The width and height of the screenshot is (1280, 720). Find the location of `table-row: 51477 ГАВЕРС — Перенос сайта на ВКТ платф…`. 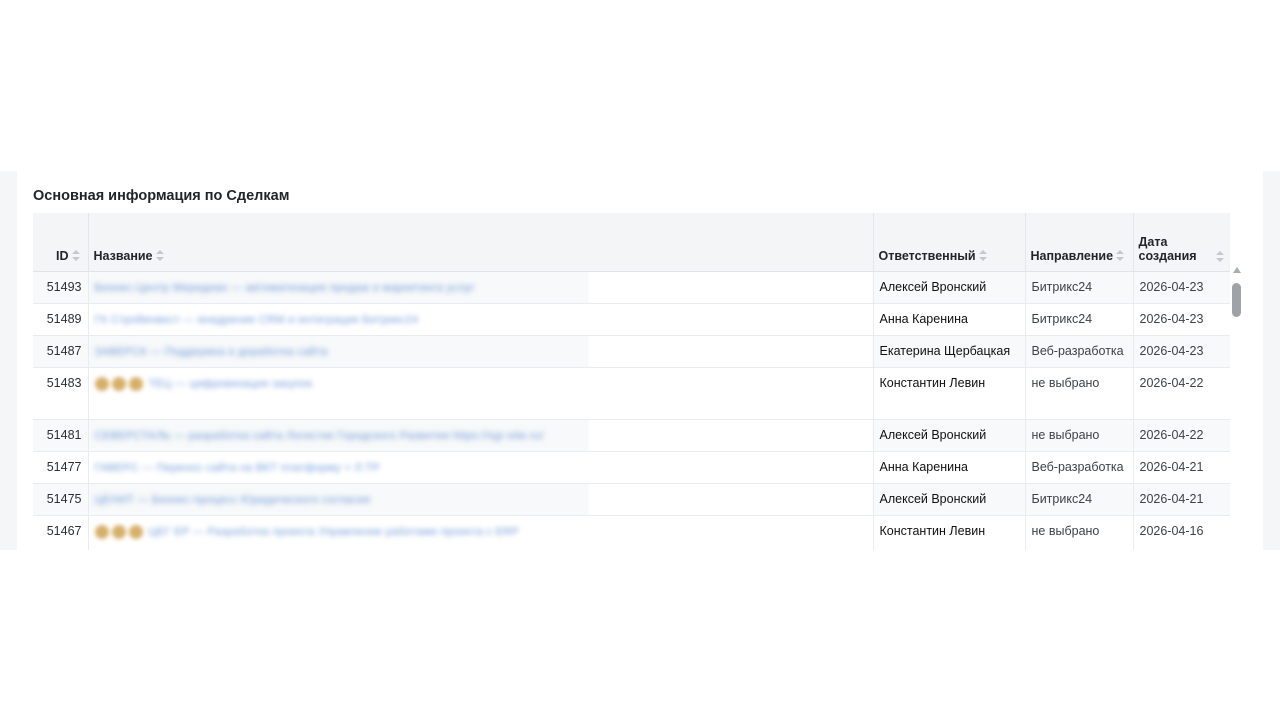

table-row: 51477 ГАВЕРС — Перенос сайта на ВКТ платф… is located at coordinates (631, 467).